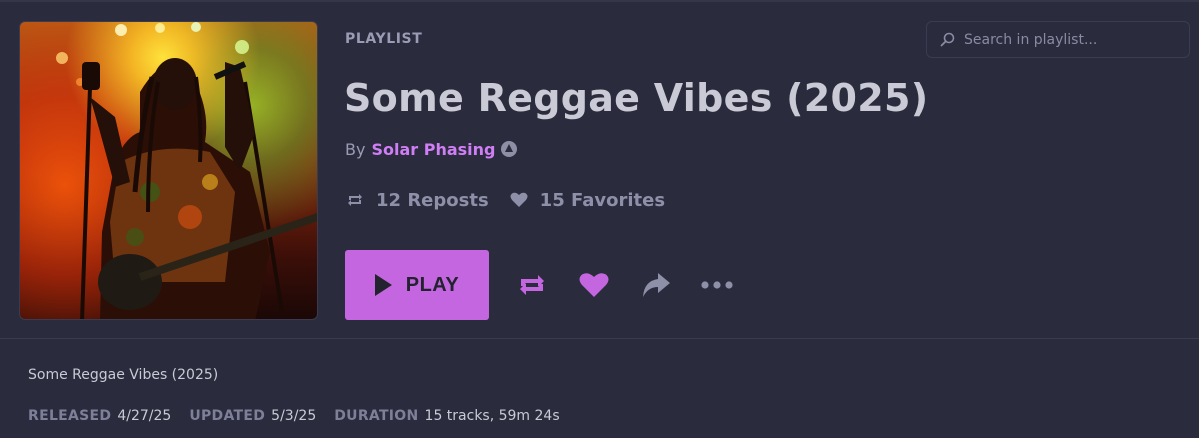  I want to click on play-icon, so click(383, 285).